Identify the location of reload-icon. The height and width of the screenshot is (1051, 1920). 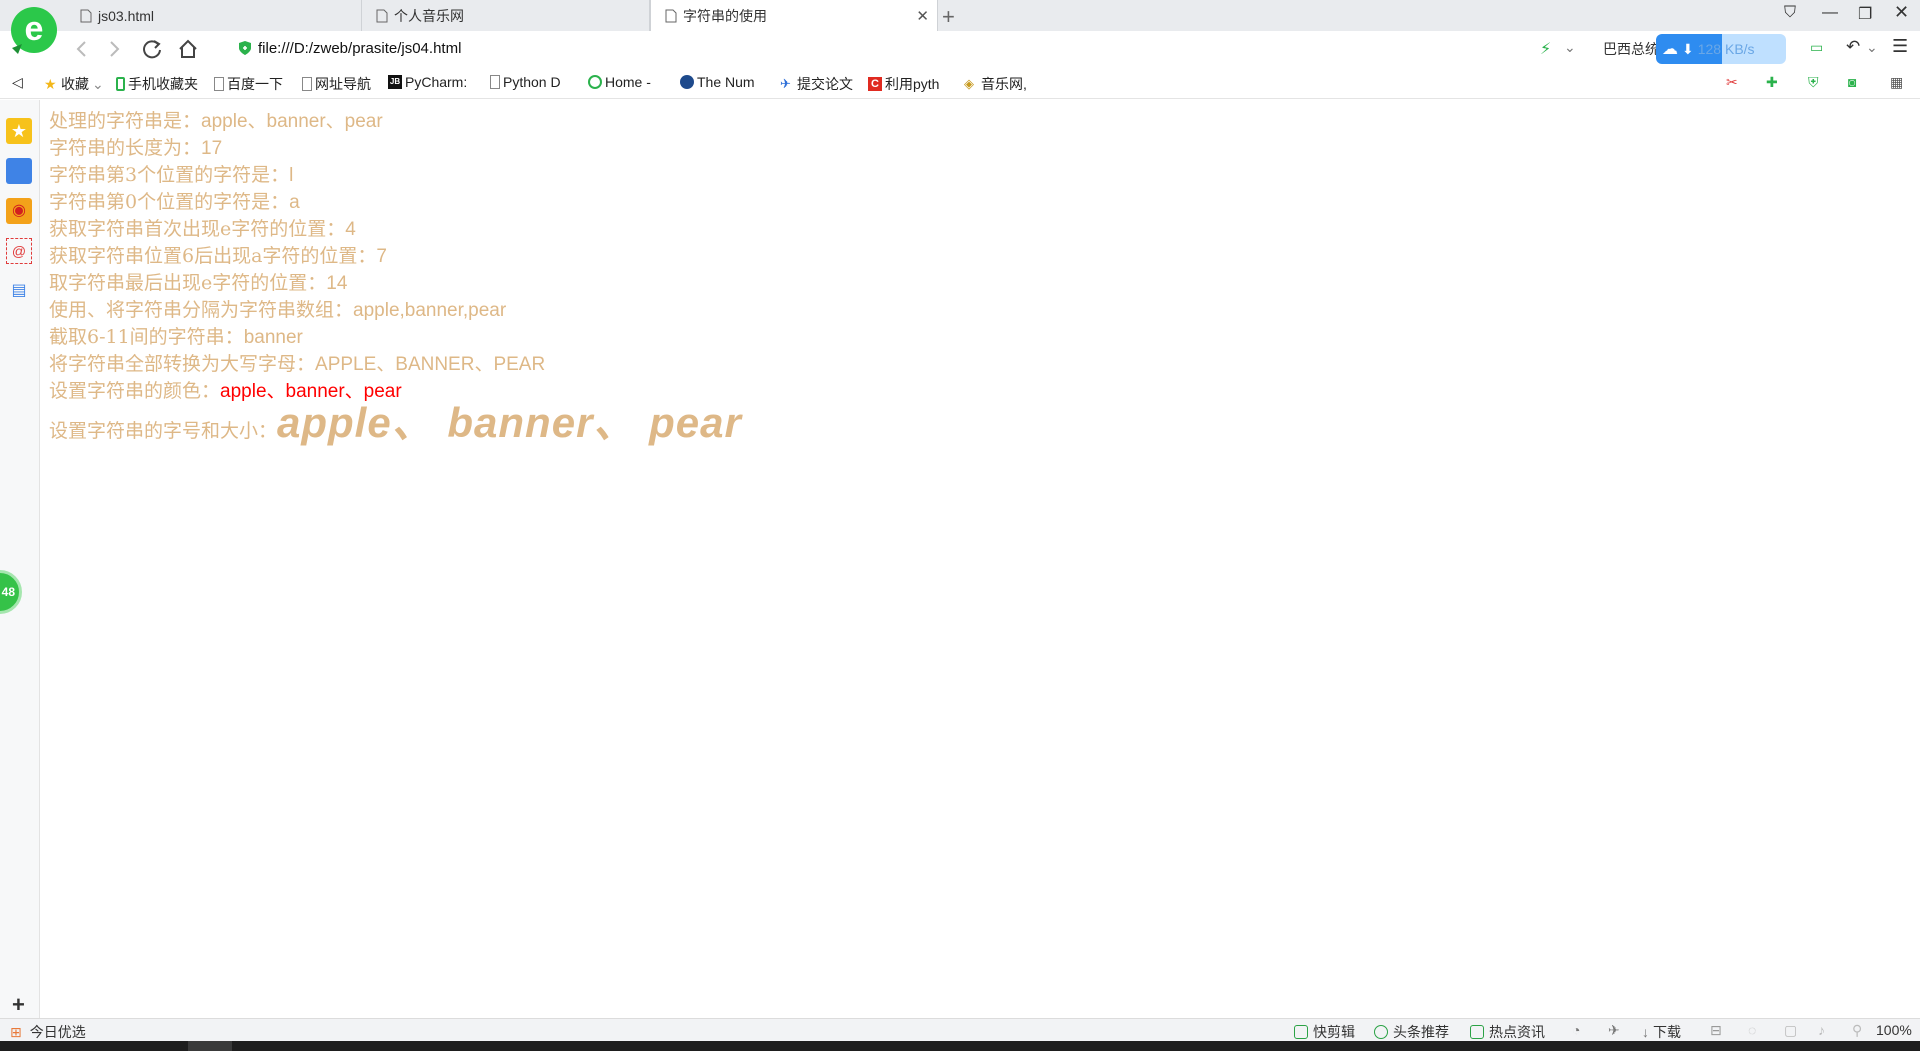
(152, 49).